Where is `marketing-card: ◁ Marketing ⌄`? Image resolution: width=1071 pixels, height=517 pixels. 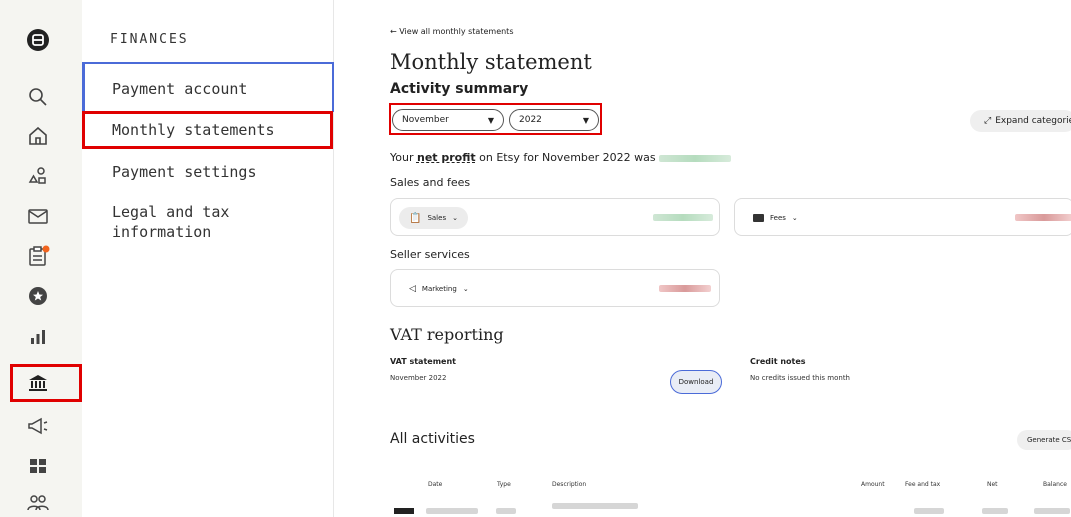
marketing-card: ◁ Marketing ⌄ is located at coordinates (555, 288).